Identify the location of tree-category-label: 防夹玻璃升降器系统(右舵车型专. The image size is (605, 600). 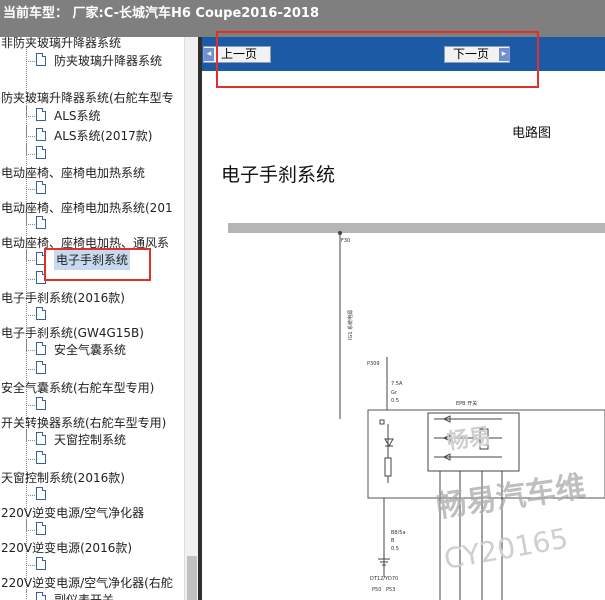
(87, 98).